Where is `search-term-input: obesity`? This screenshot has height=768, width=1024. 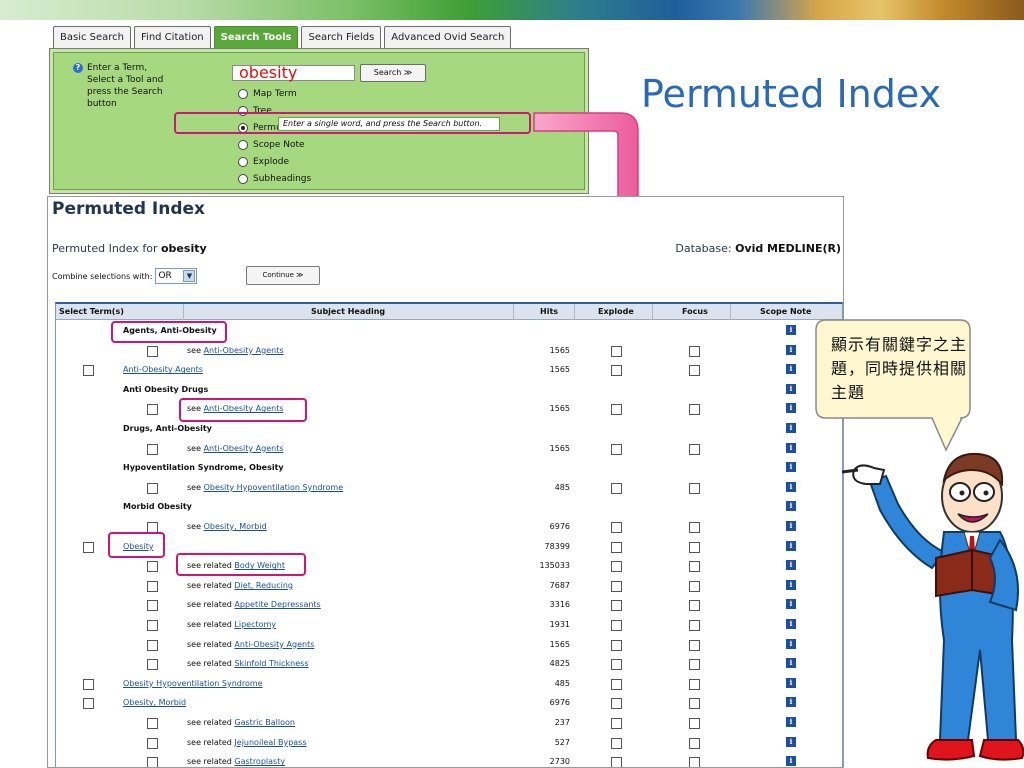 search-term-input: obesity is located at coordinates (293, 73).